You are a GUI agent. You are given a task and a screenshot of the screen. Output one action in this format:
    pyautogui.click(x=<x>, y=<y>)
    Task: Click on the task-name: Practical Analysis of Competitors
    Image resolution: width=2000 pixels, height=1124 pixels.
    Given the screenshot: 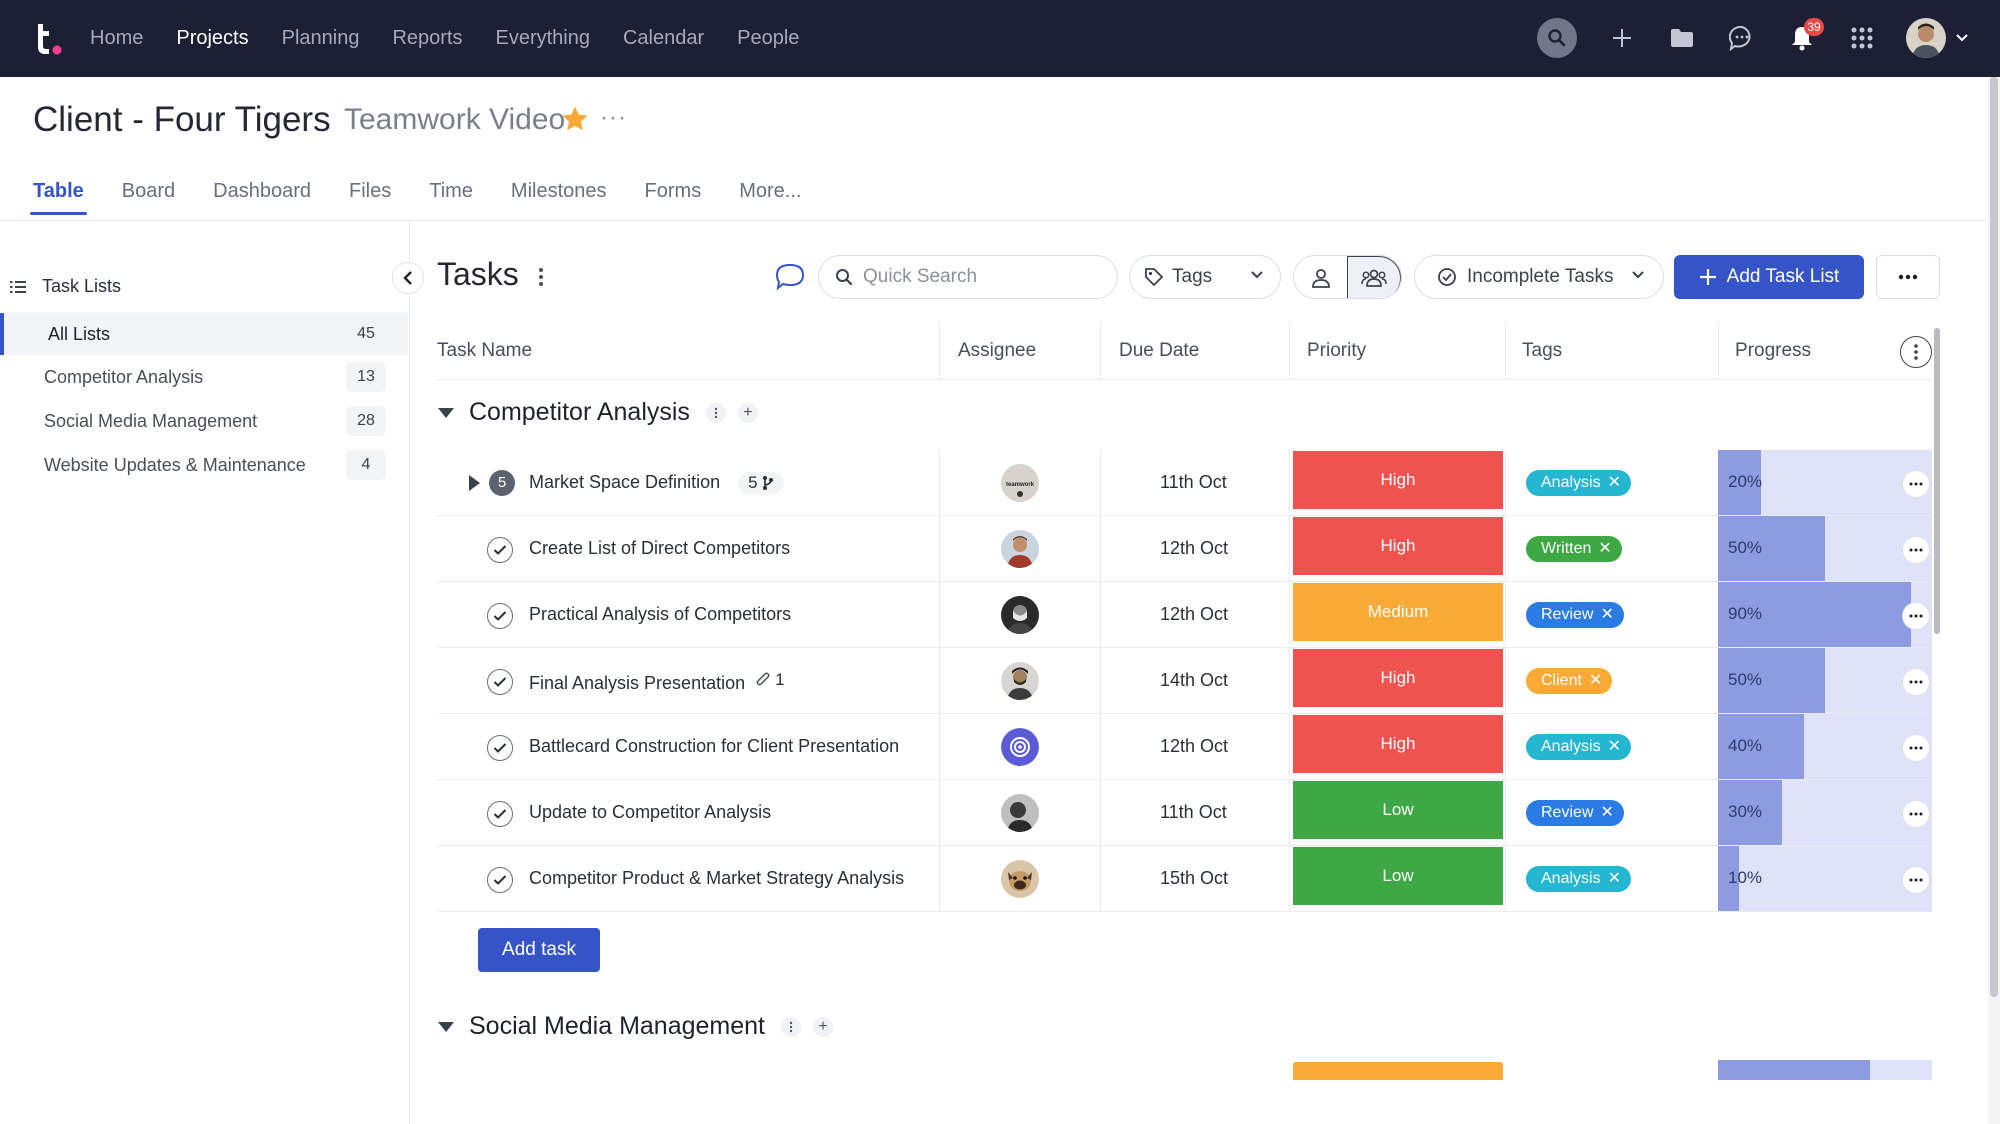 What is the action you would take?
    pyautogui.click(x=660, y=614)
    